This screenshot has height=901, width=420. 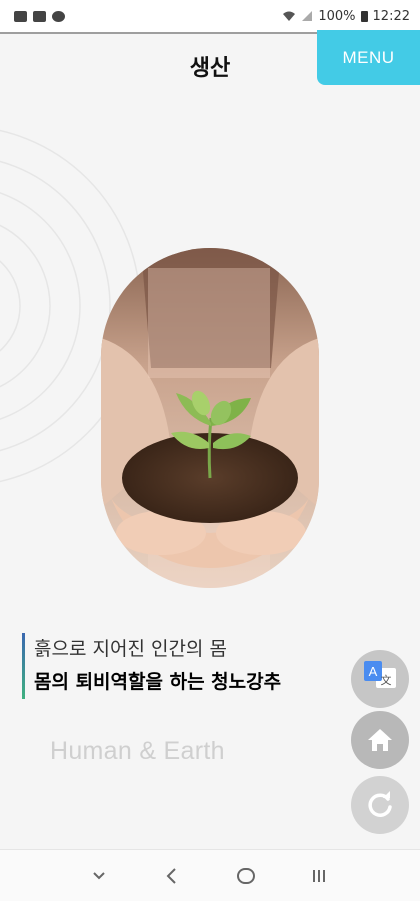 I want to click on translate-icon: A 文, so click(x=380, y=674).